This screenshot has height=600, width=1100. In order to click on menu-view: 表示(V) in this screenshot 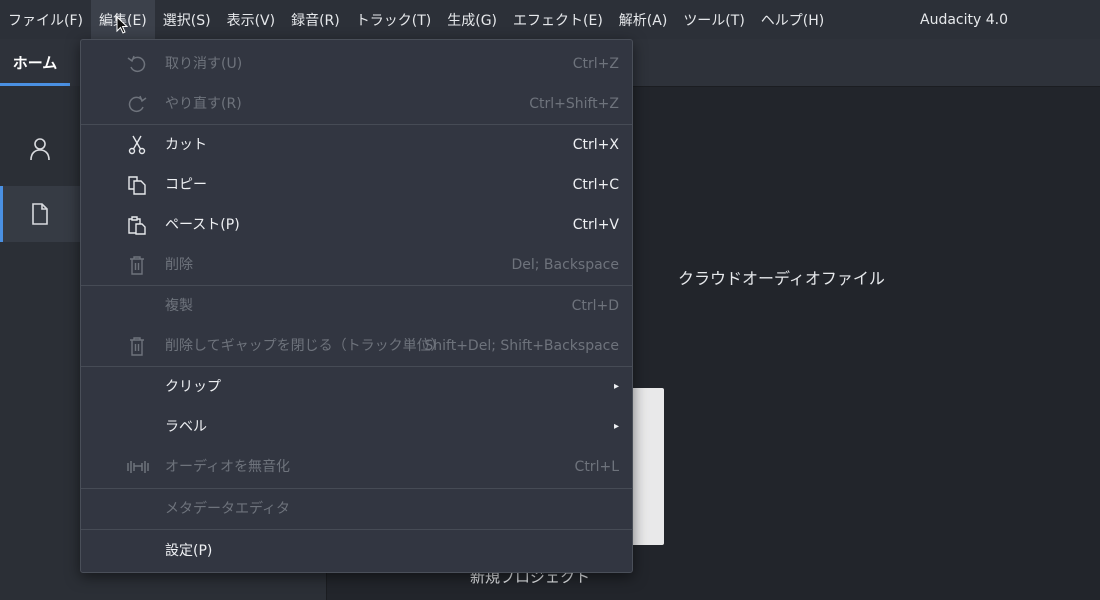, I will do `click(251, 19)`.